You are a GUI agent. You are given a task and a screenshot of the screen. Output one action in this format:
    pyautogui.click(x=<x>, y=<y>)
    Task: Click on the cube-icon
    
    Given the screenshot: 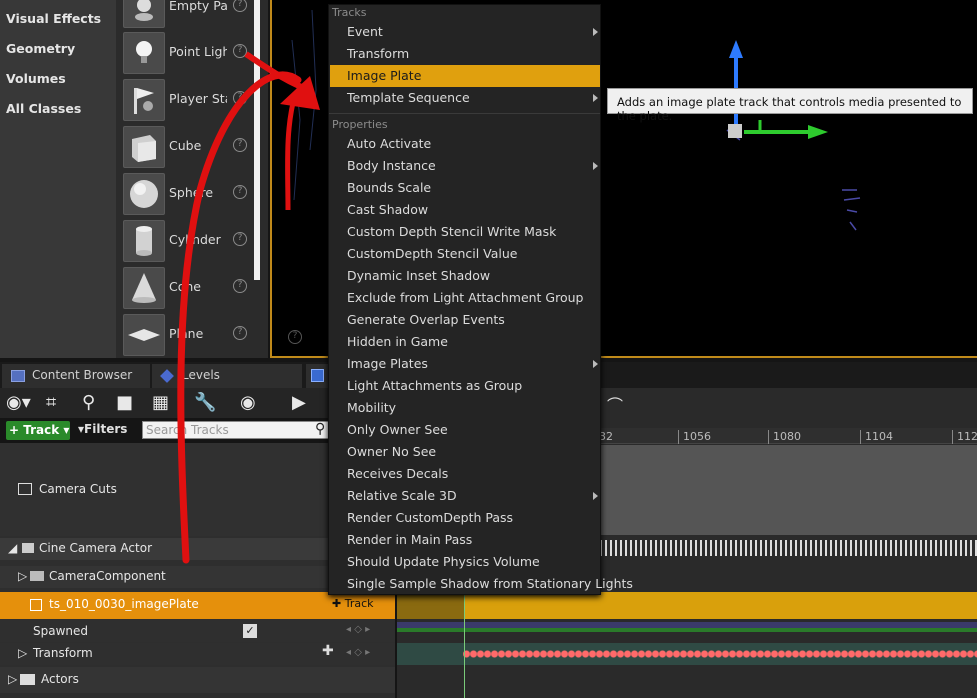 What is the action you would take?
    pyautogui.click(x=144, y=147)
    